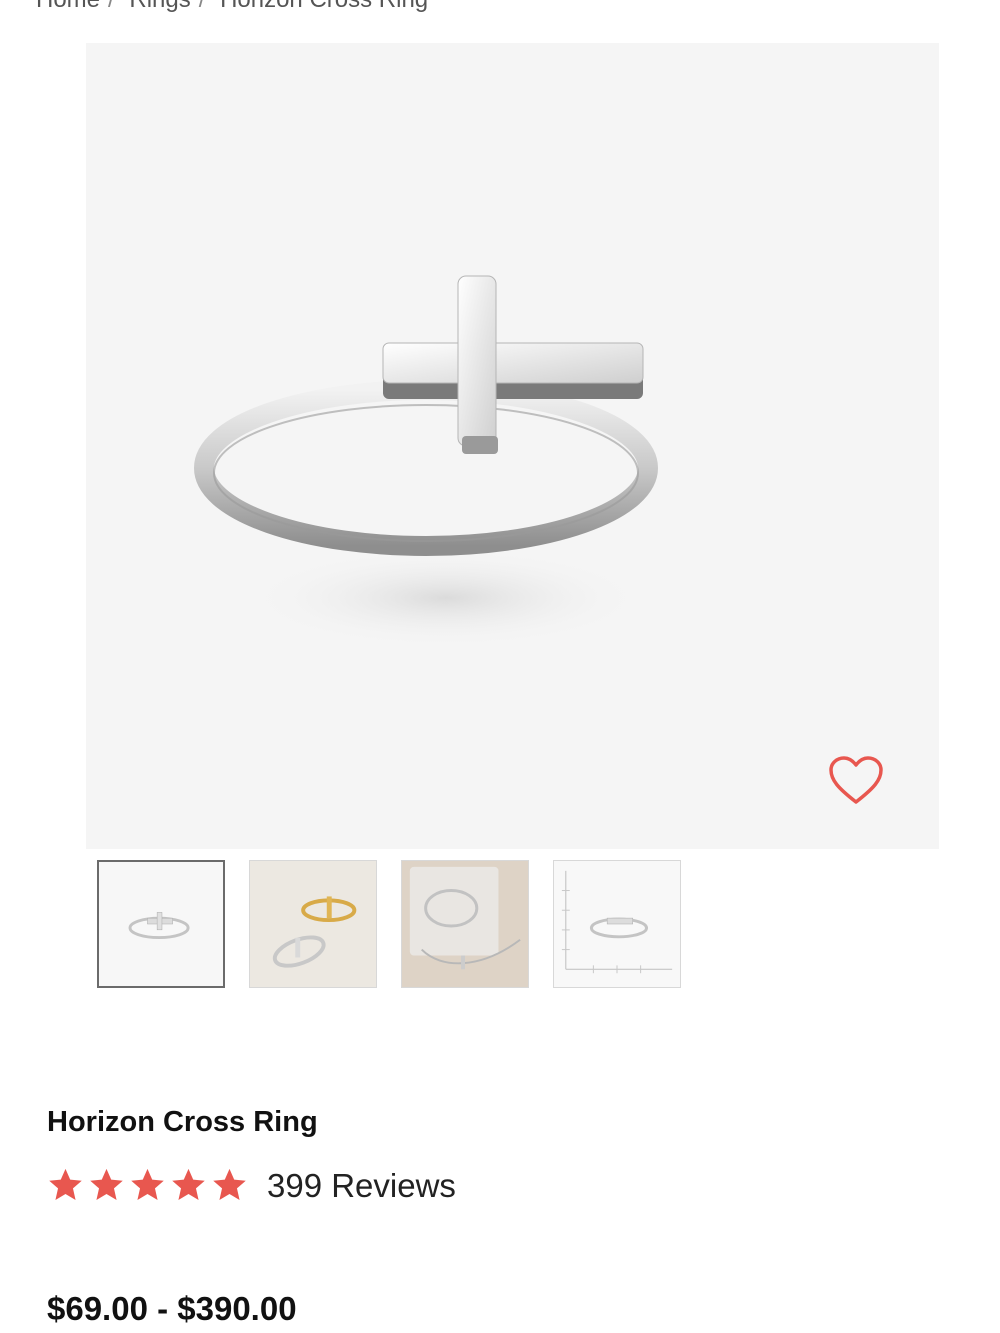 The height and width of the screenshot is (1333, 1000). What do you see at coordinates (389, 924) in the screenshot?
I see `thumbnail-strip` at bounding box center [389, 924].